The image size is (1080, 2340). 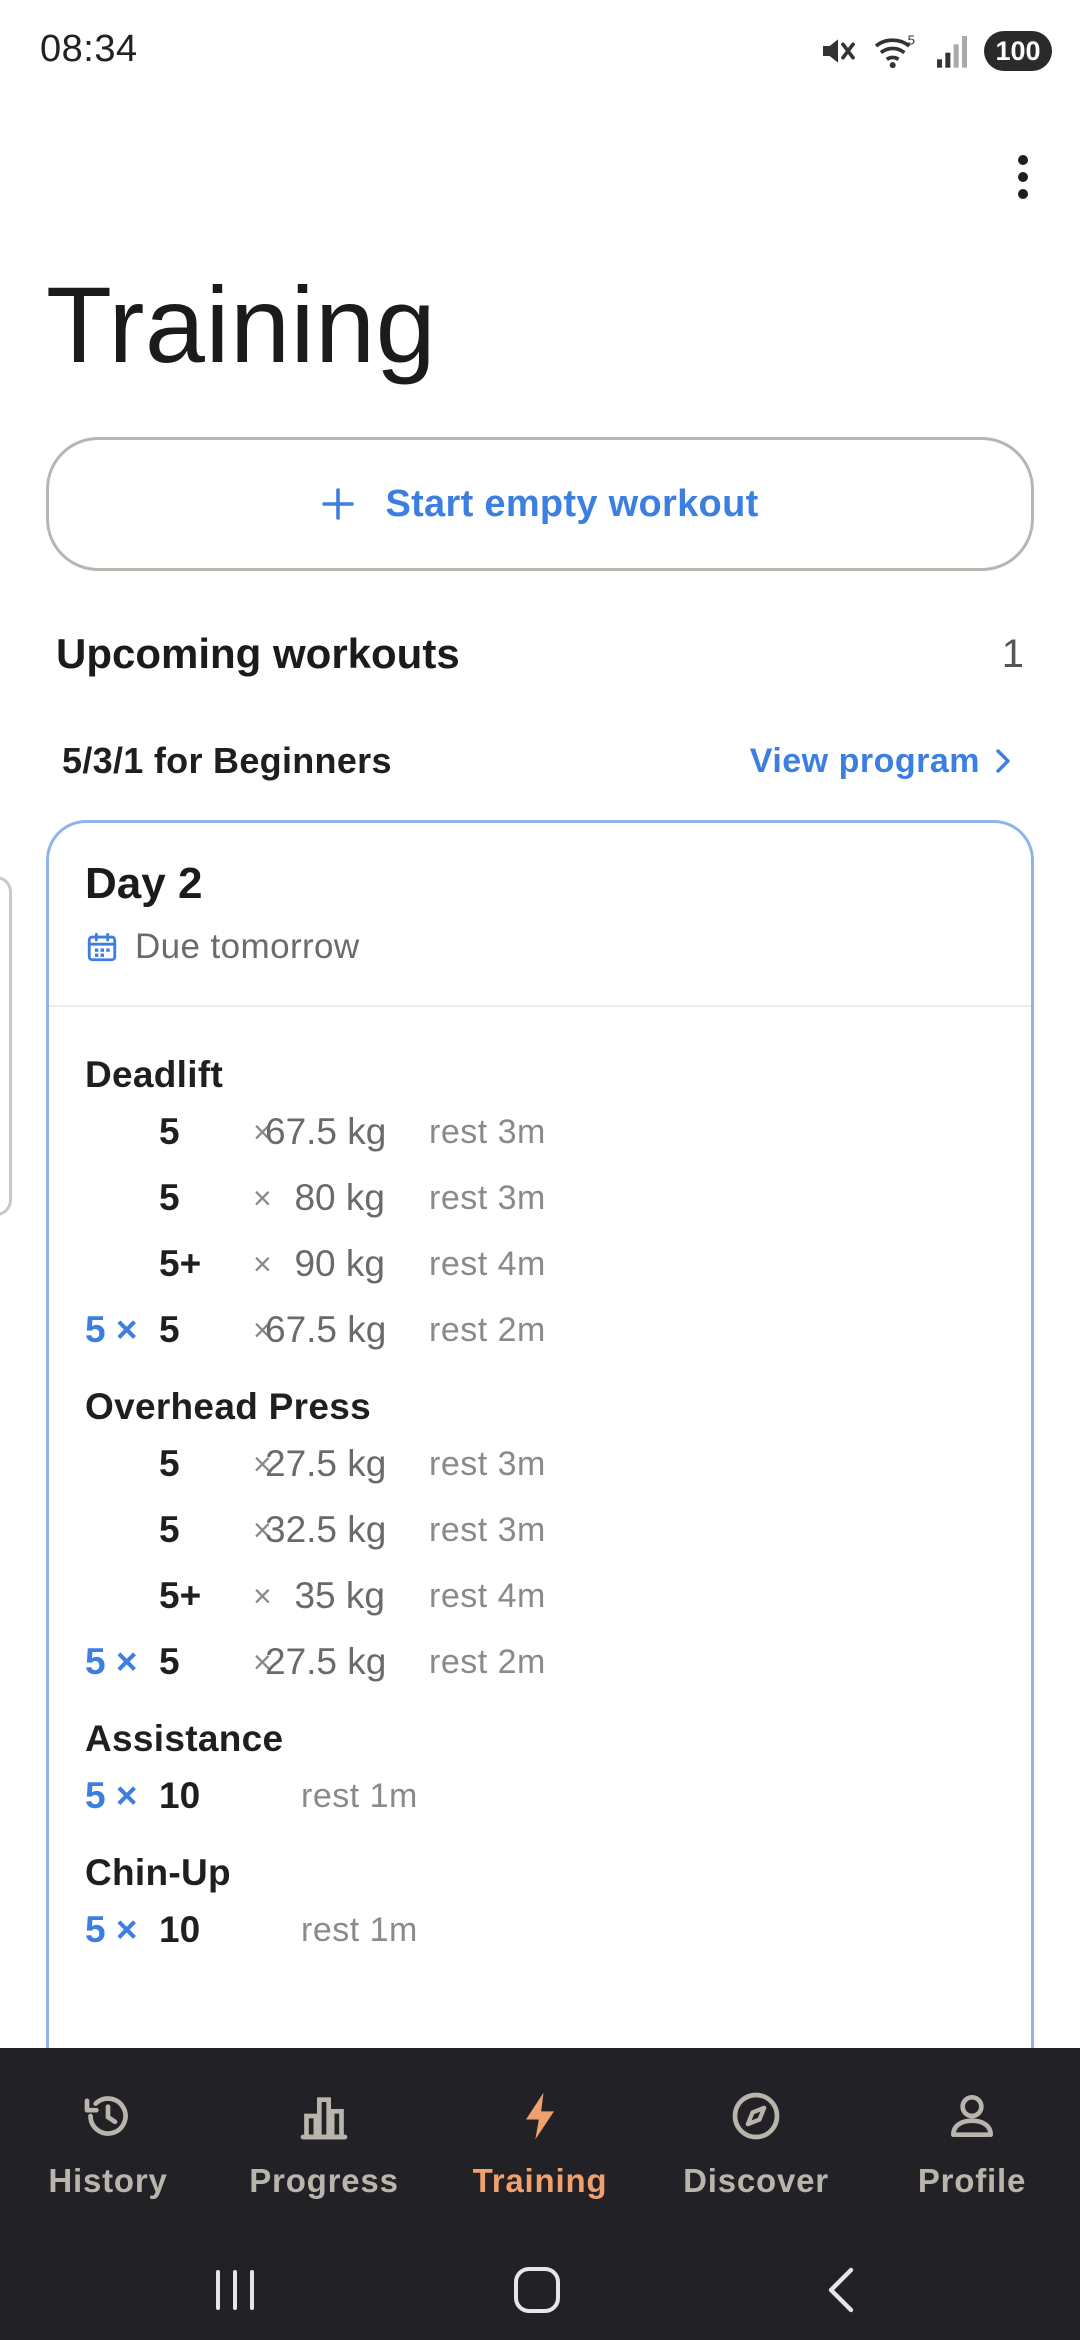 I want to click on nav-item-profile: Profile, so click(x=972, y=2143).